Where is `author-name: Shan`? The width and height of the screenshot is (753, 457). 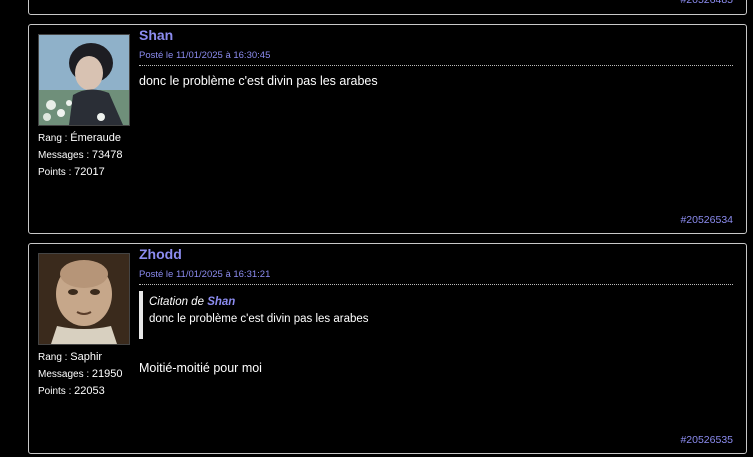
author-name: Shan is located at coordinates (156, 35).